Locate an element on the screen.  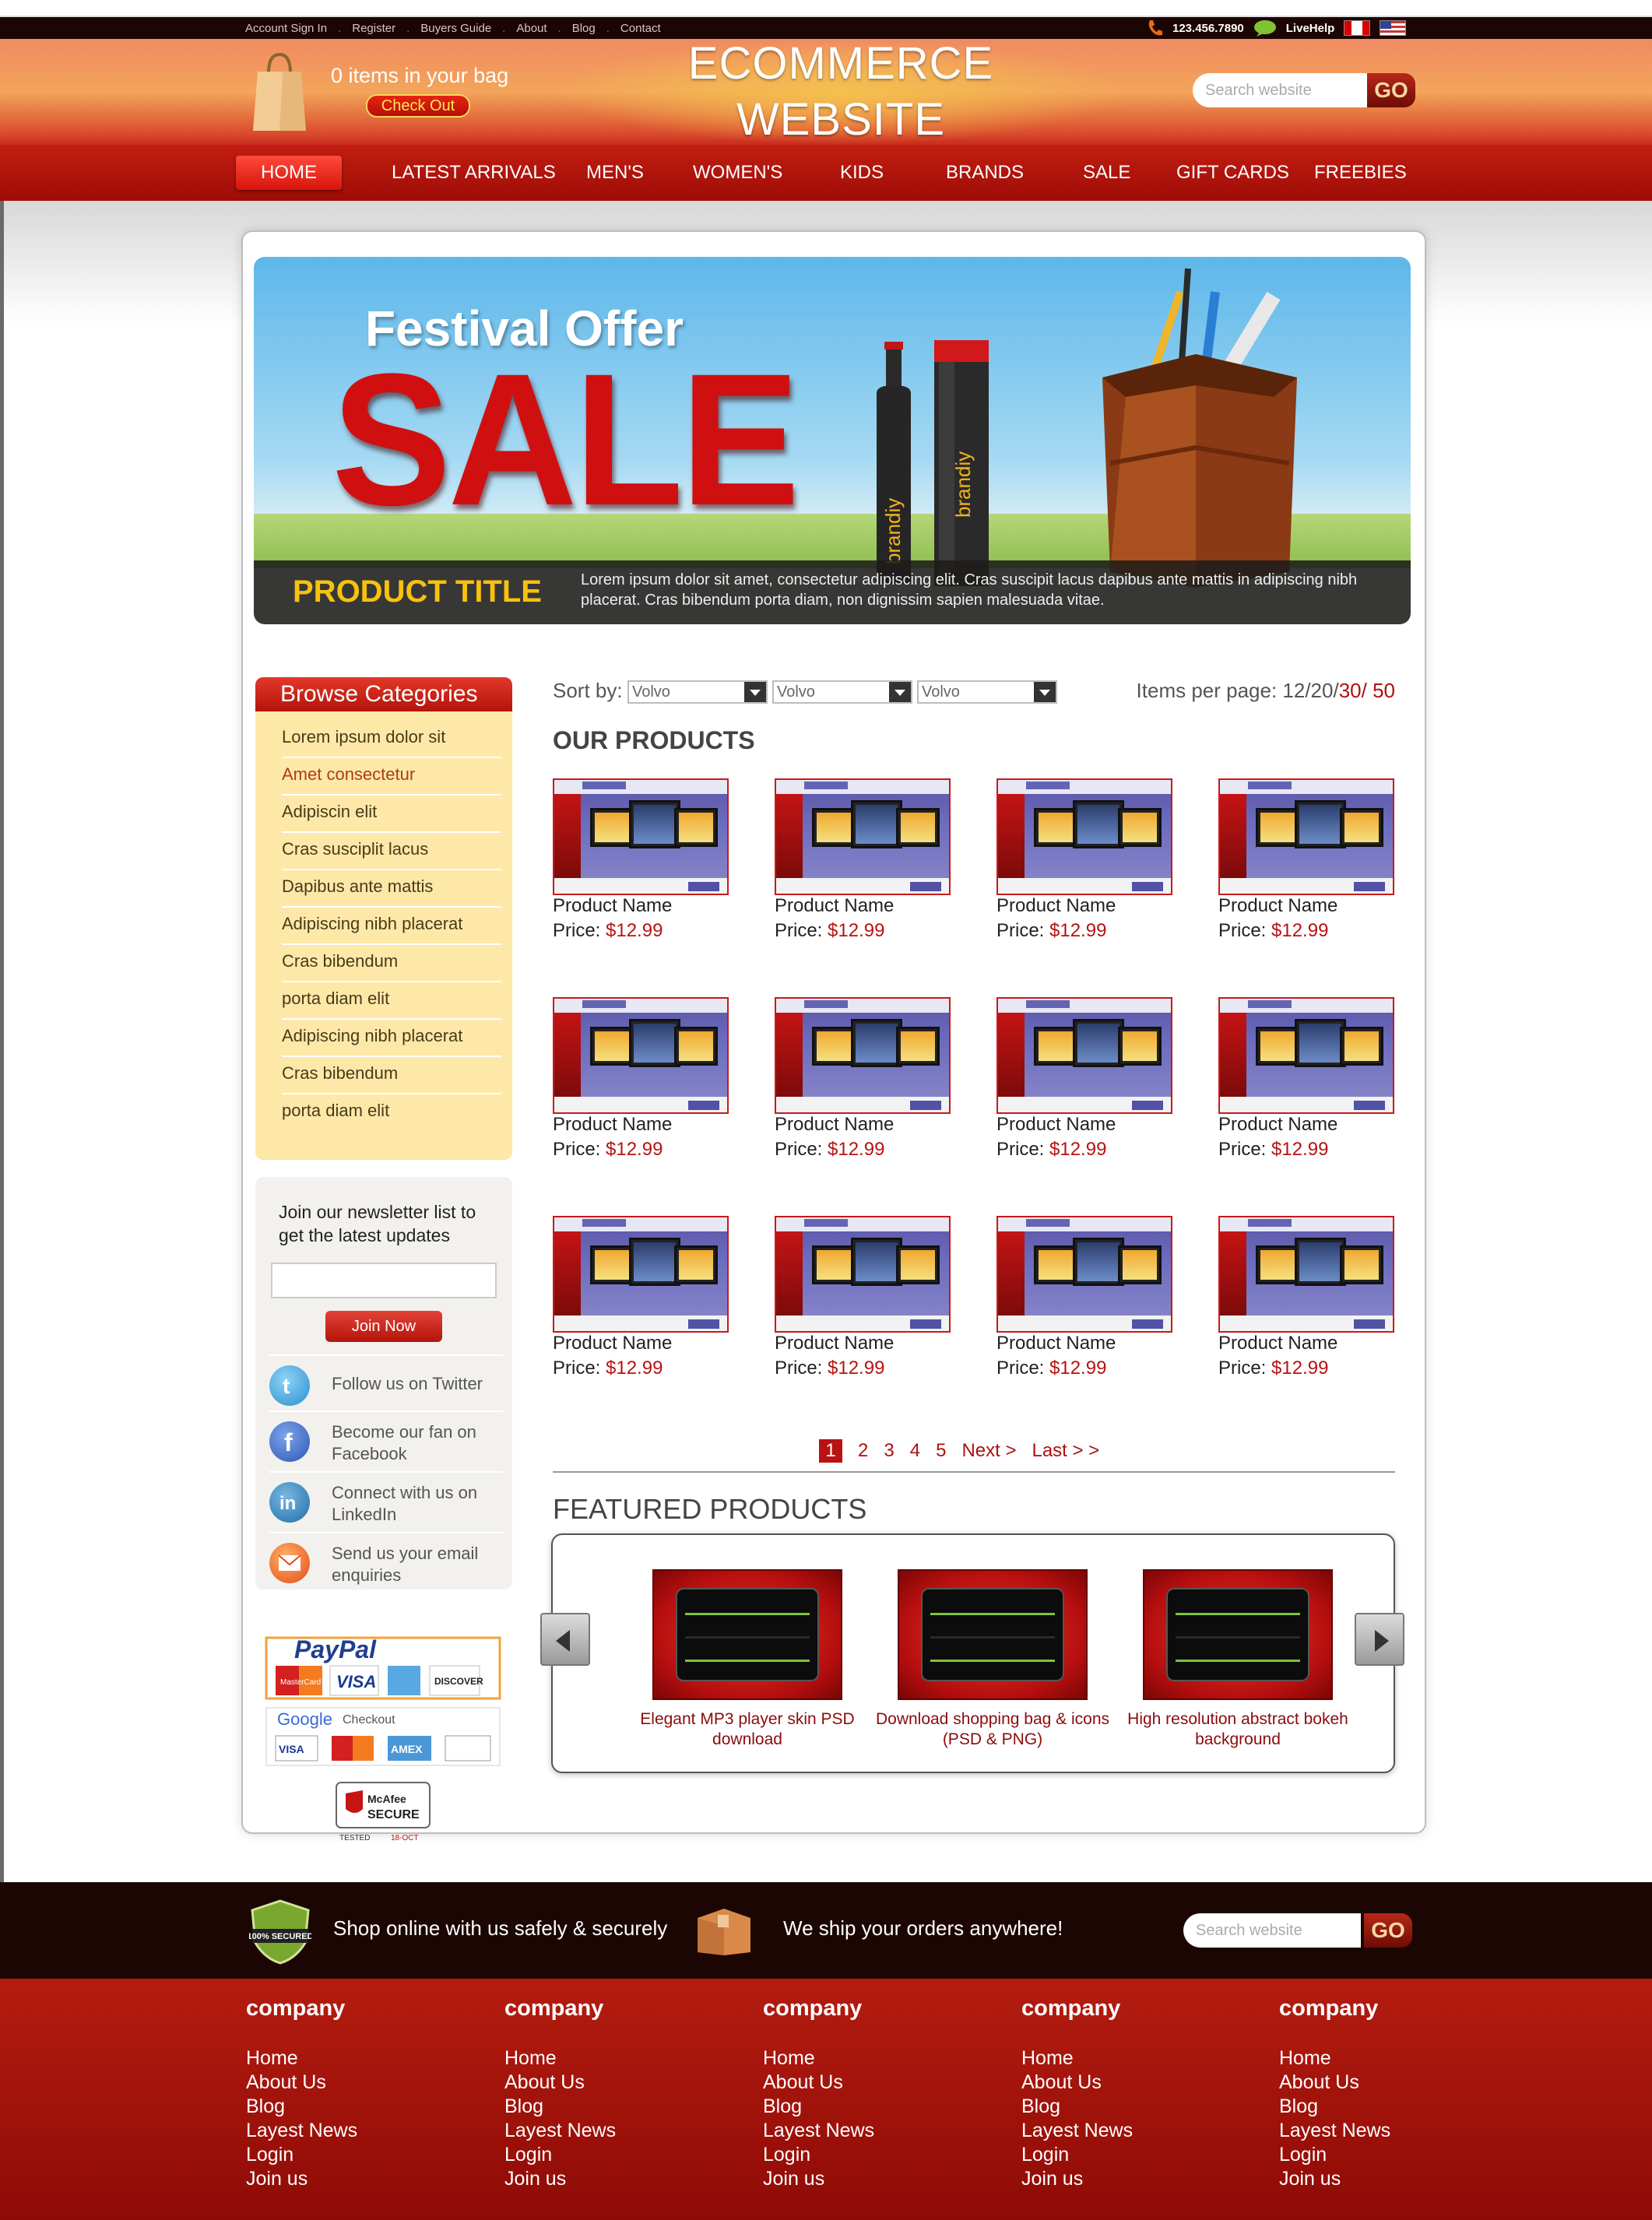
page-link: 2 is located at coordinates (863, 1451).